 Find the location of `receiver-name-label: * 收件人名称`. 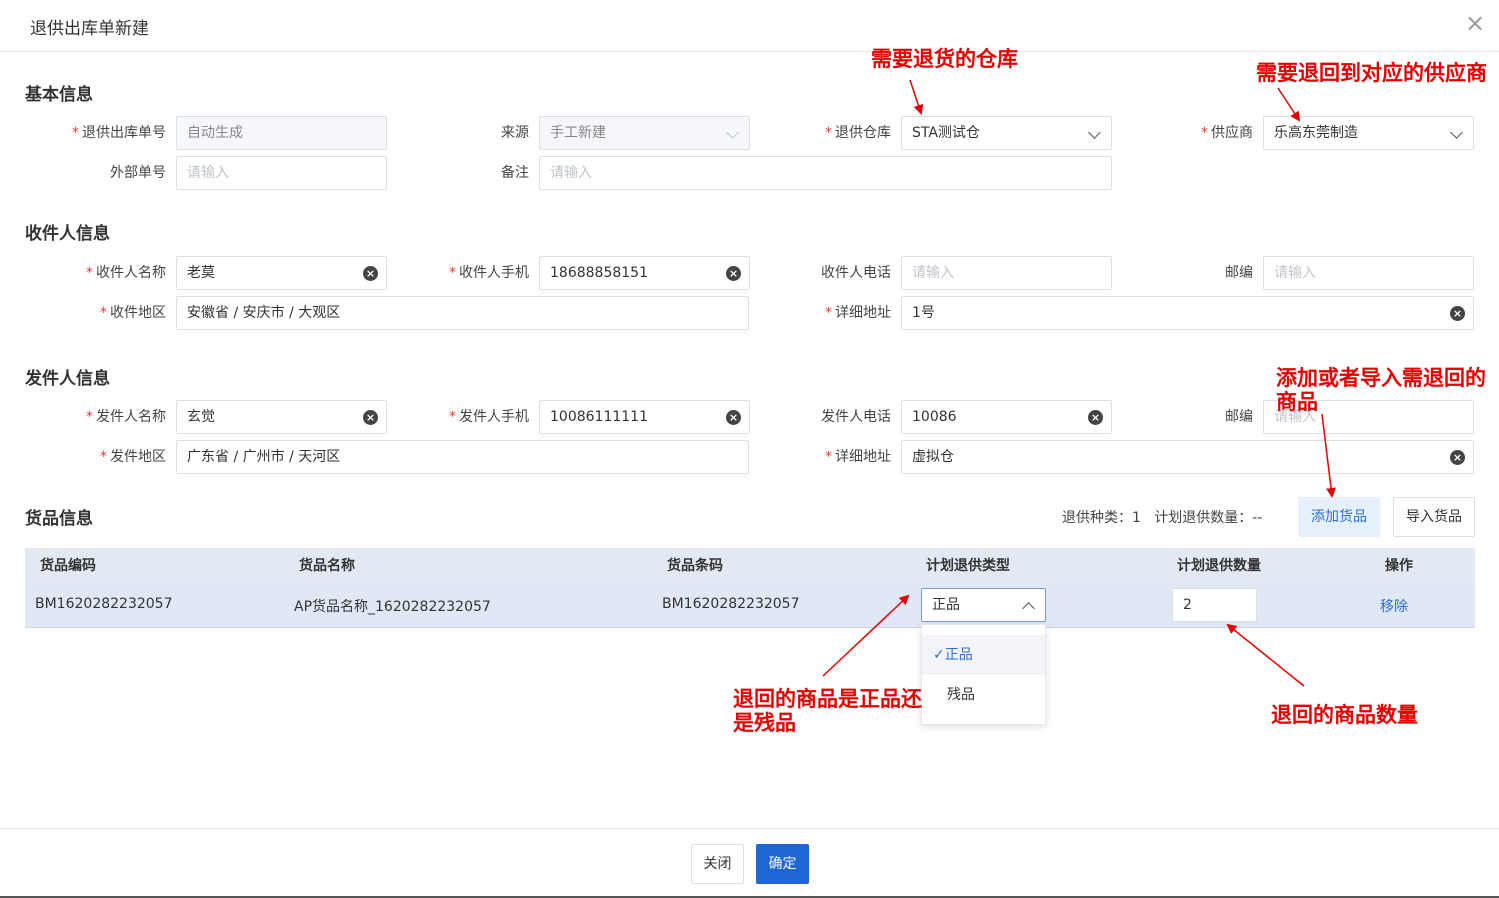

receiver-name-label: * 收件人名称 is located at coordinates (126, 273).